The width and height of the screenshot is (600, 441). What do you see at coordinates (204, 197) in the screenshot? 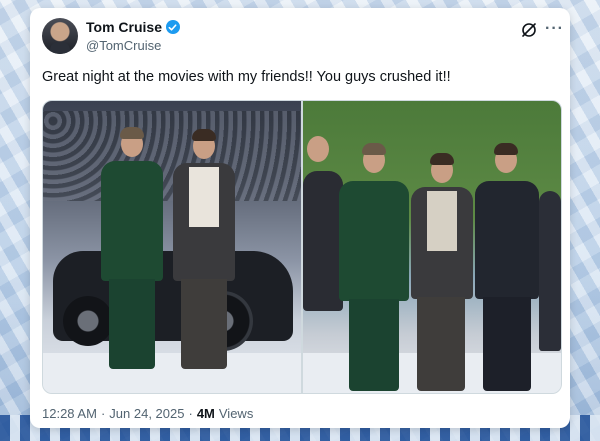
I see `white-shirt` at bounding box center [204, 197].